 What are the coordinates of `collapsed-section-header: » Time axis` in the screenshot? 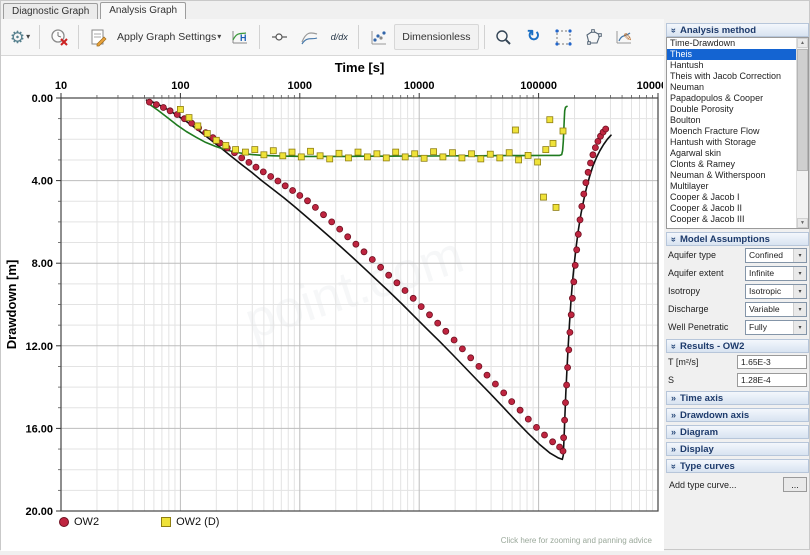 It's located at (737, 398).